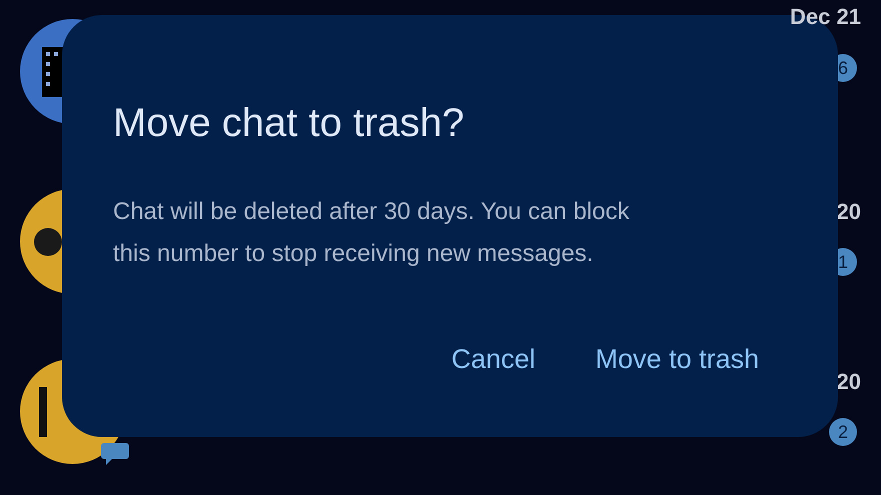 The image size is (881, 495). What do you see at coordinates (289, 123) in the screenshot?
I see `dialog-title: Move chat to trash?` at bounding box center [289, 123].